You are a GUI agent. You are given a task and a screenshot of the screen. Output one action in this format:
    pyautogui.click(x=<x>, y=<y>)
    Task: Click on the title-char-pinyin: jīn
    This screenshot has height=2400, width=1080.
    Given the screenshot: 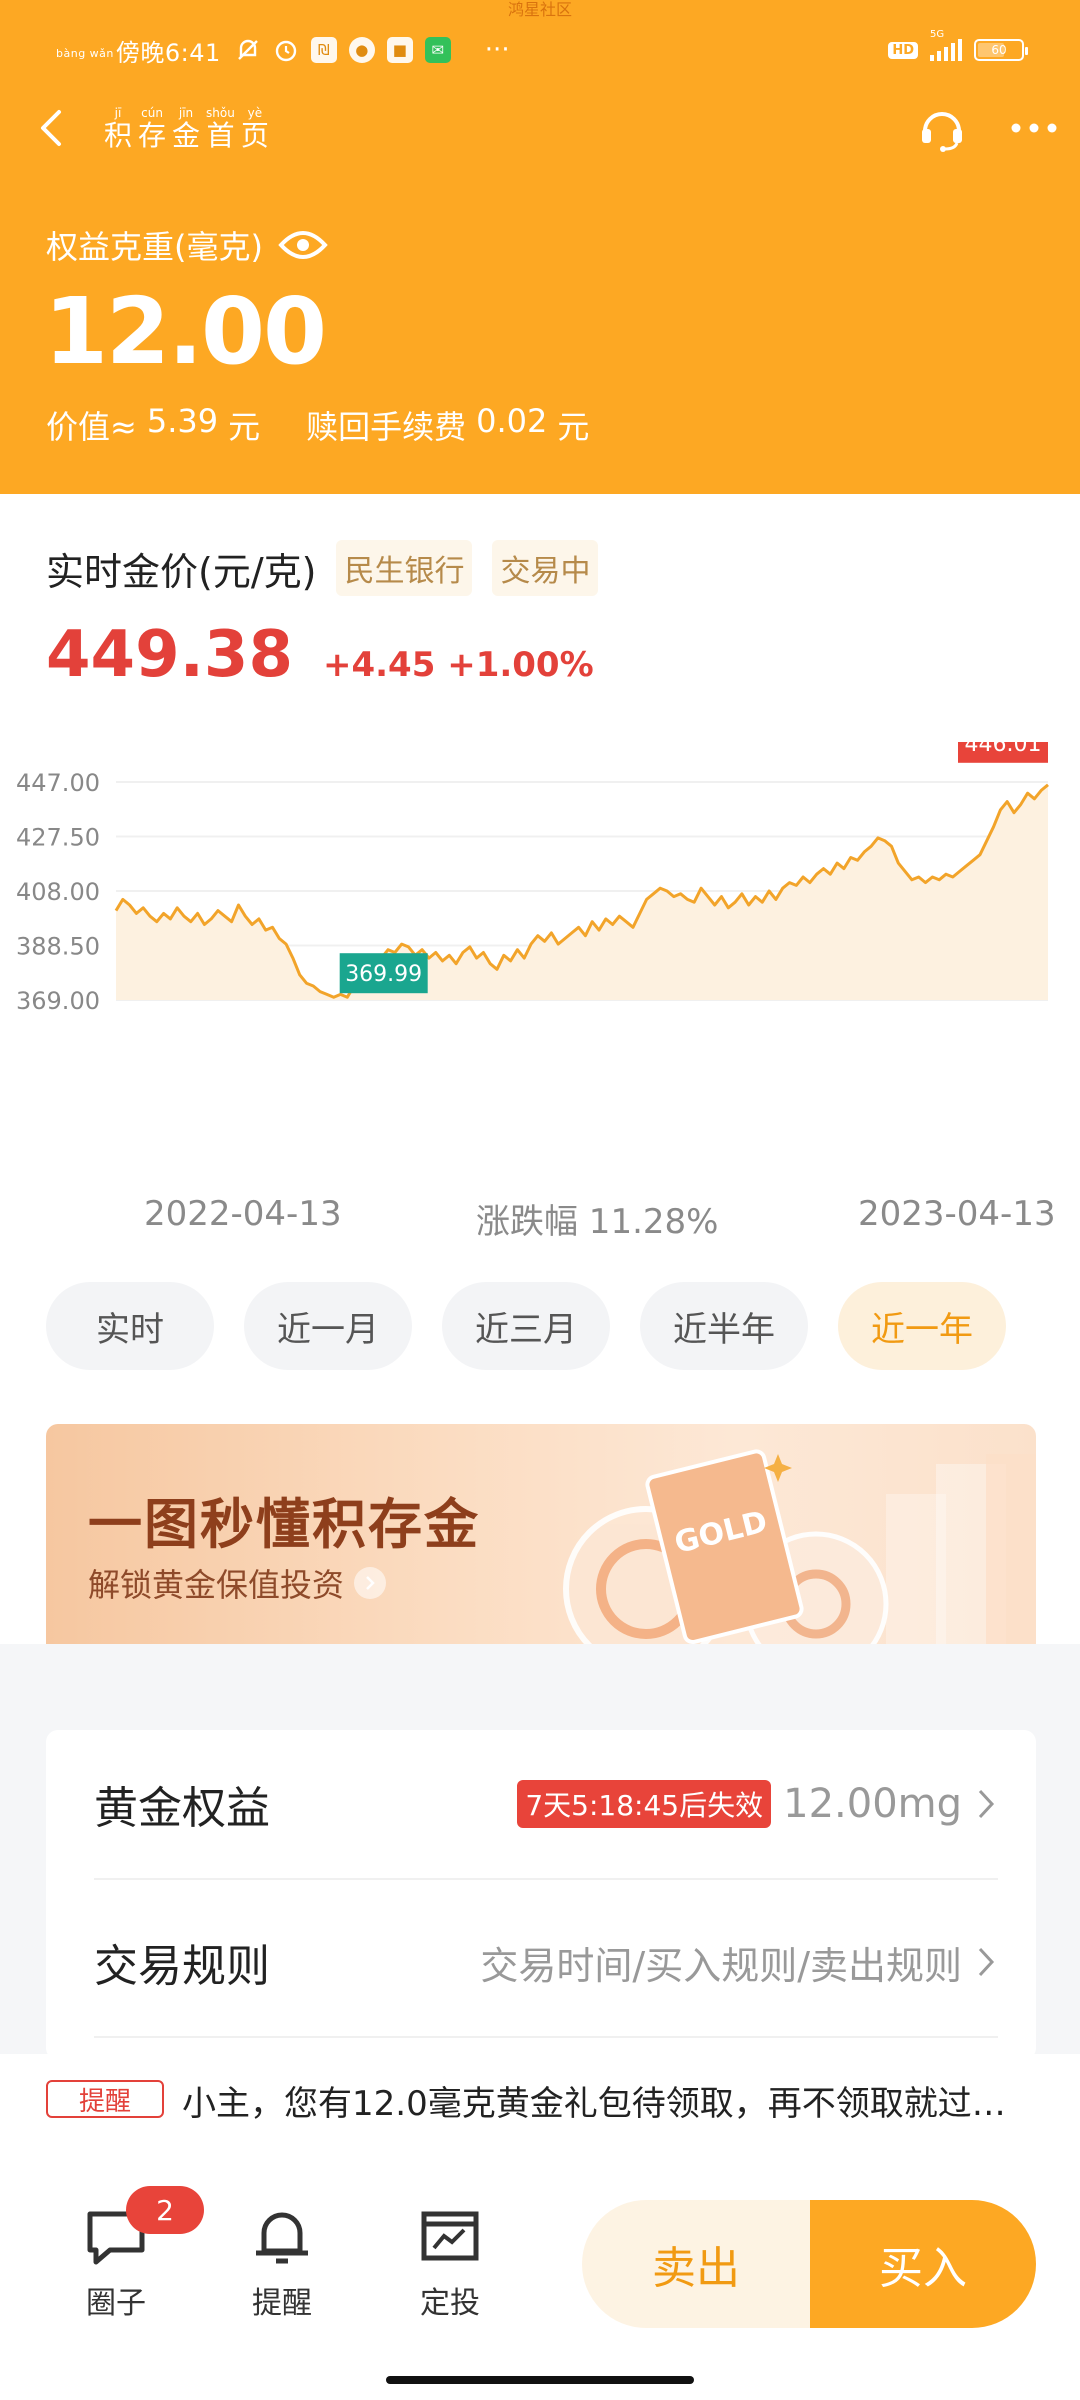 What is the action you would take?
    pyautogui.click(x=186, y=113)
    